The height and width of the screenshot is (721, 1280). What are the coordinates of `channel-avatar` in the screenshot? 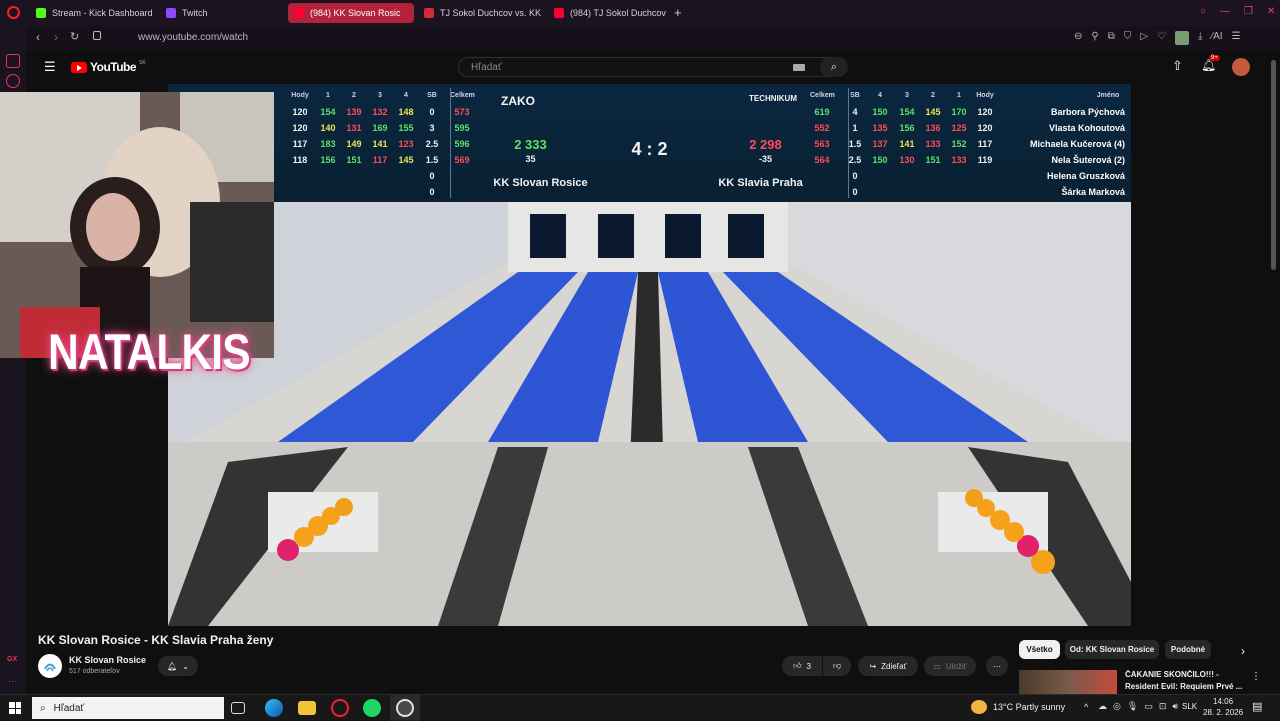 It's located at (50, 666).